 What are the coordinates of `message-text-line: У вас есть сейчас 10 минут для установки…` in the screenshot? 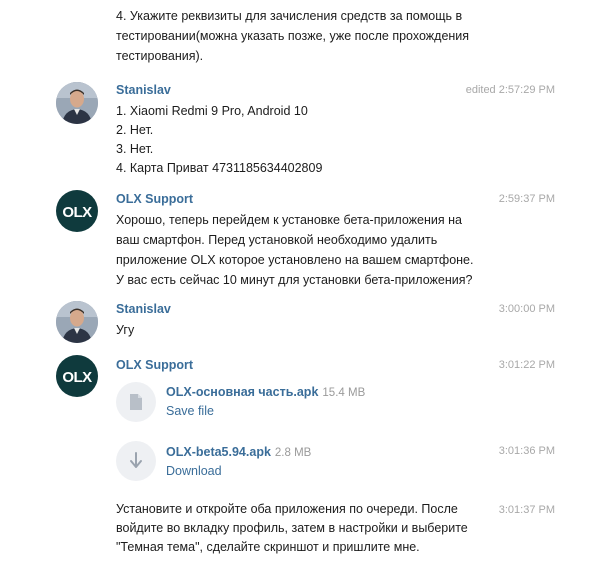 It's located at (294, 280).